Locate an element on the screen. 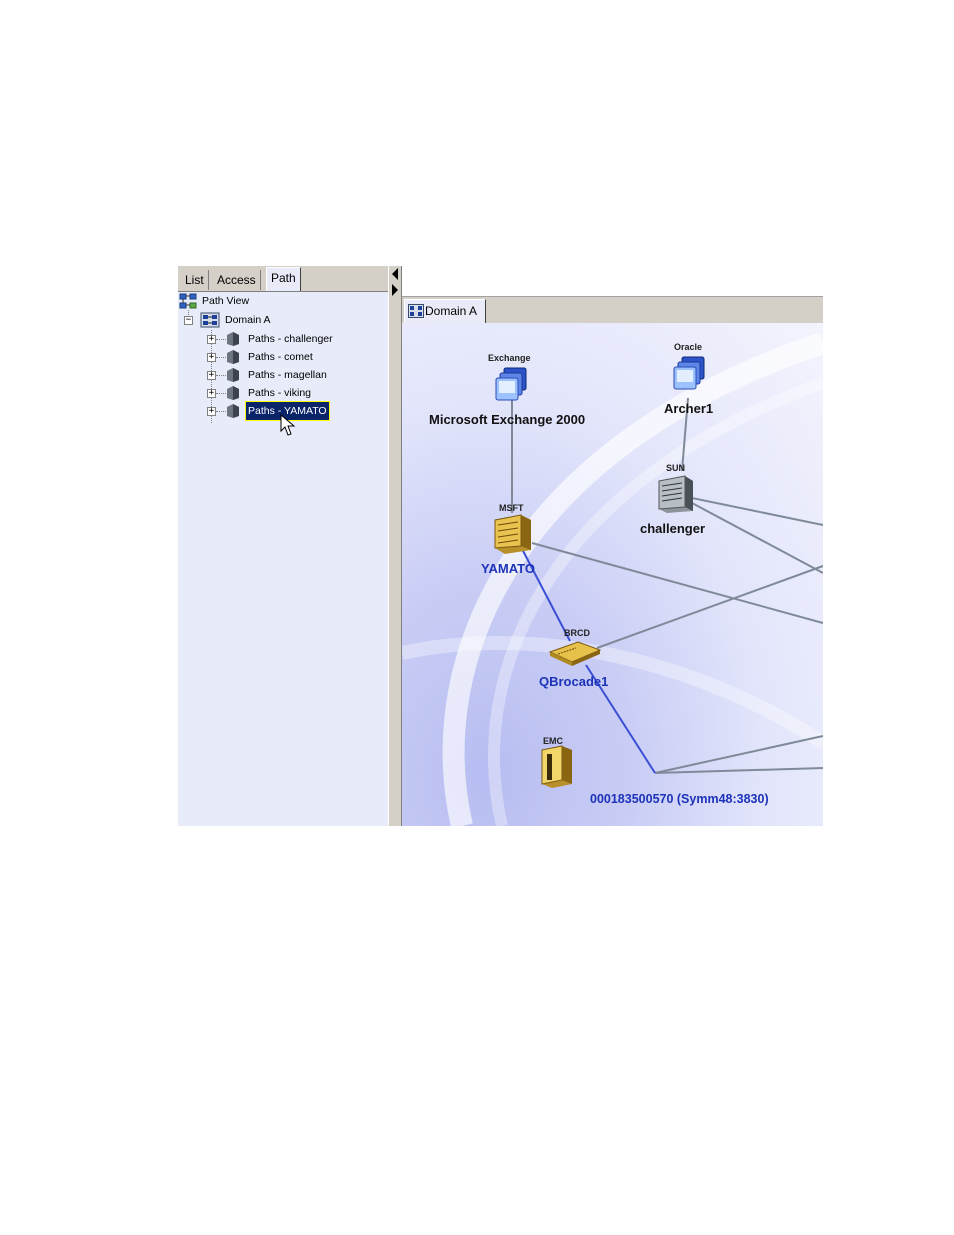 Image resolution: width=954 pixels, height=1235 pixels. tree-domain-a: − Domain A is located at coordinates (278, 320).